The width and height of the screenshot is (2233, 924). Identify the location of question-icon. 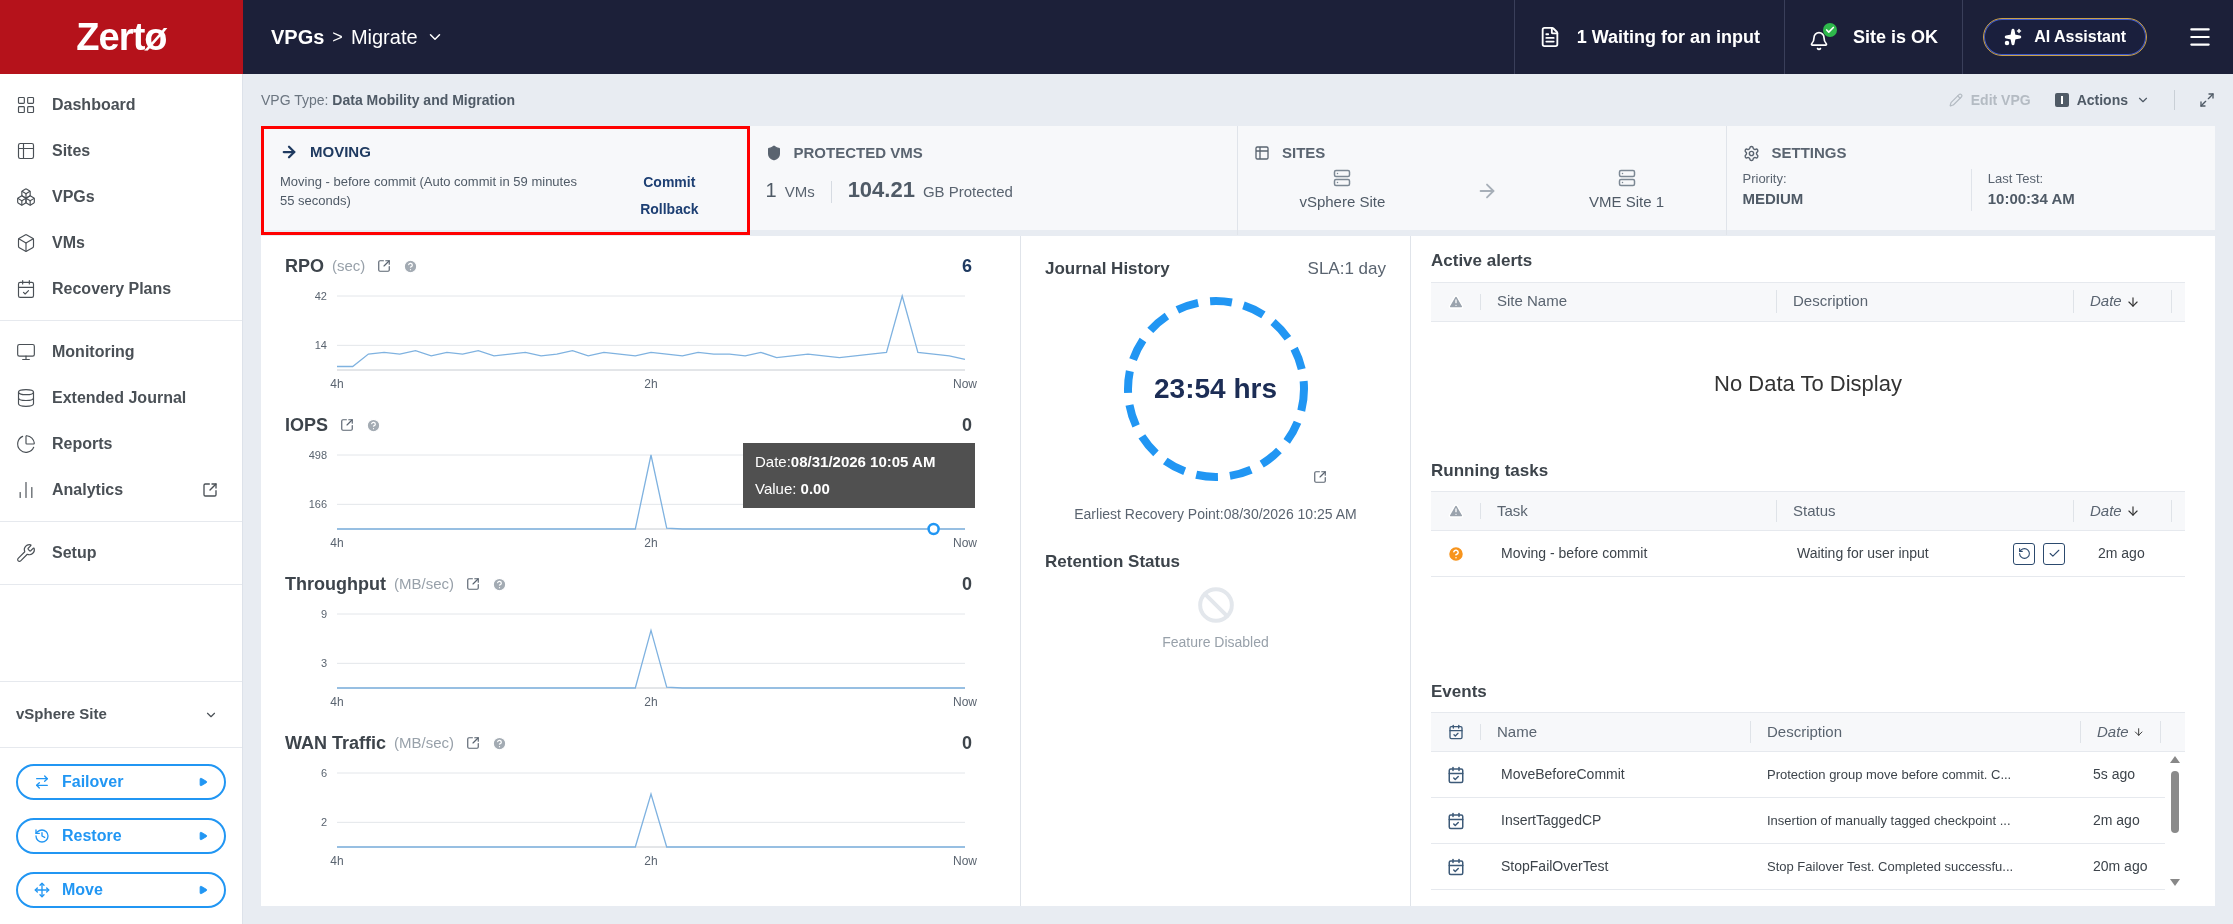
(1456, 553).